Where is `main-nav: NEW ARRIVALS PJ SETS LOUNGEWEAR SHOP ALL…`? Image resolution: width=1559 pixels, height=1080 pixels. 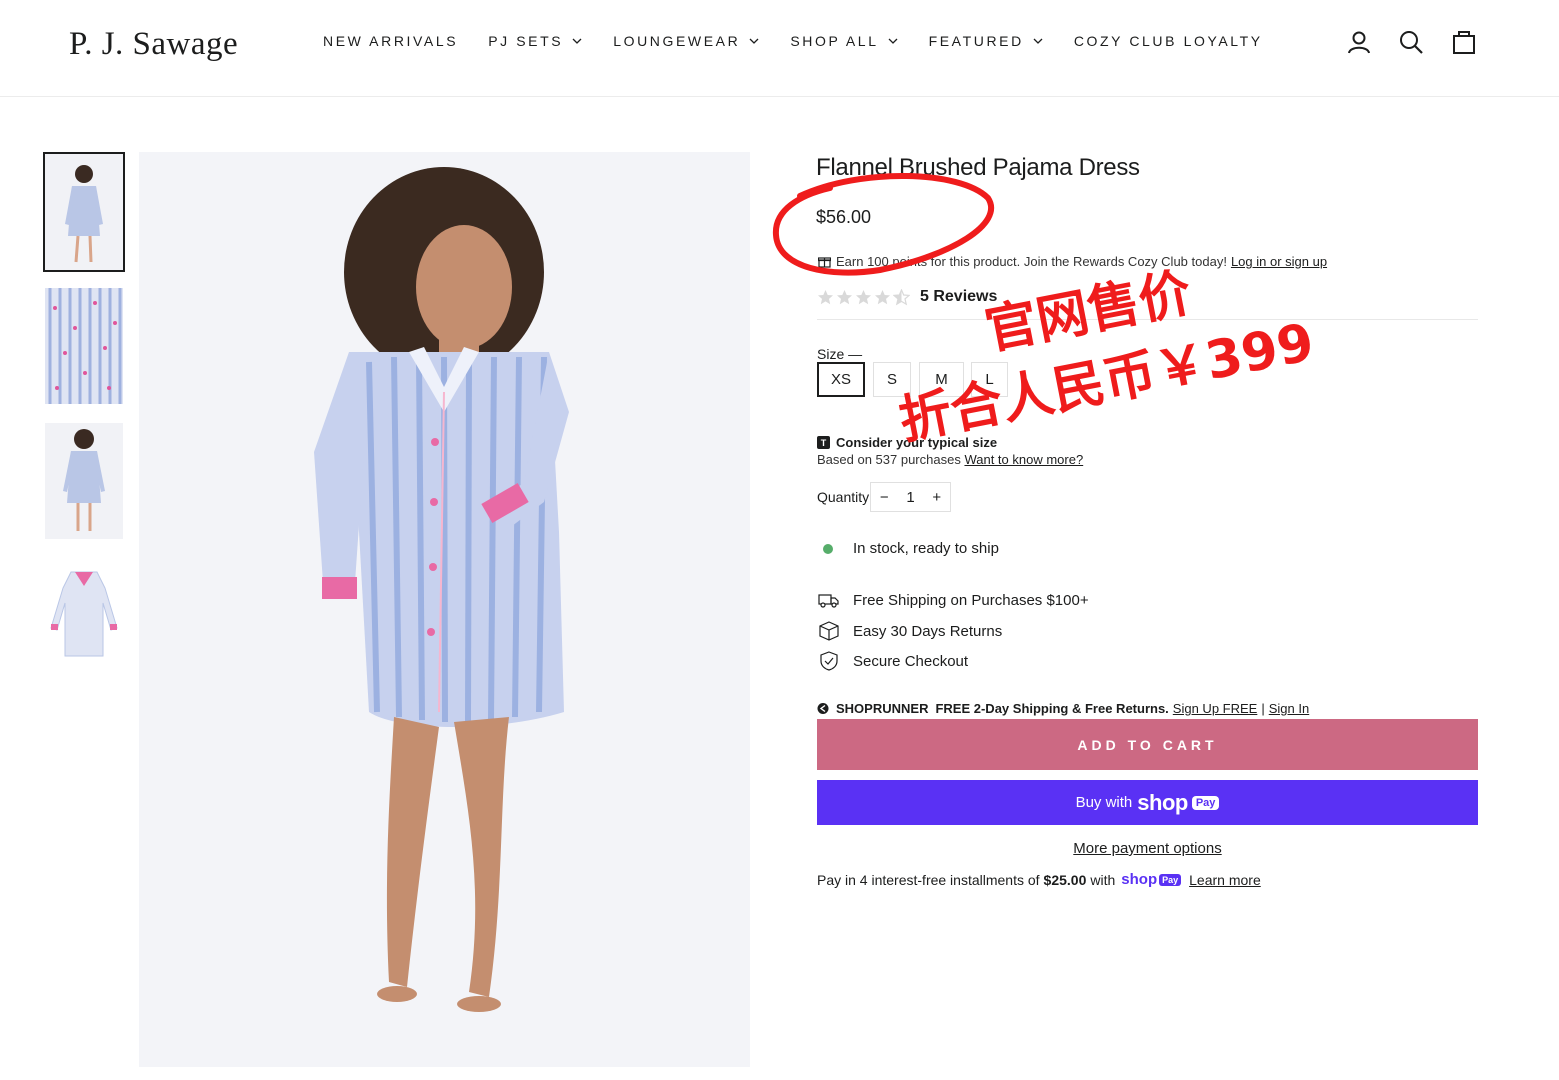 main-nav: NEW ARRIVALS PJ SETS LOUNGEWEAR SHOP ALL… is located at coordinates (808, 41).